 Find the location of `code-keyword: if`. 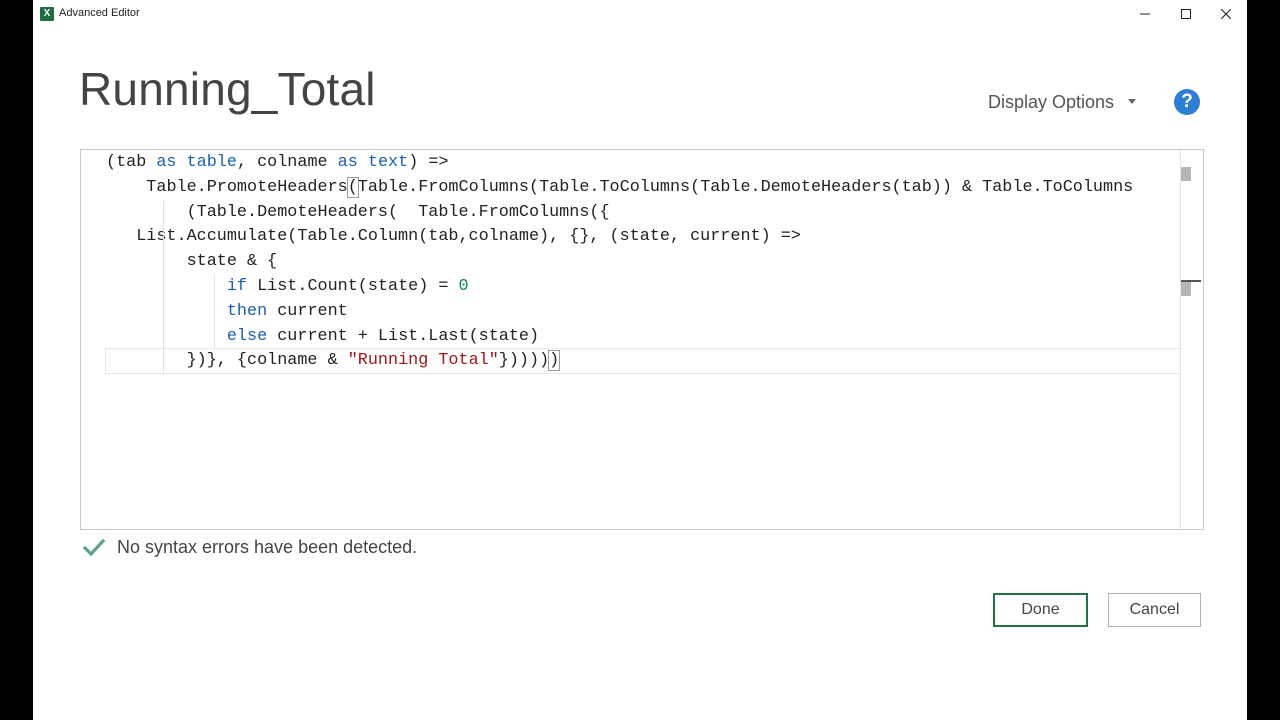

code-keyword: if is located at coordinates (237, 286).